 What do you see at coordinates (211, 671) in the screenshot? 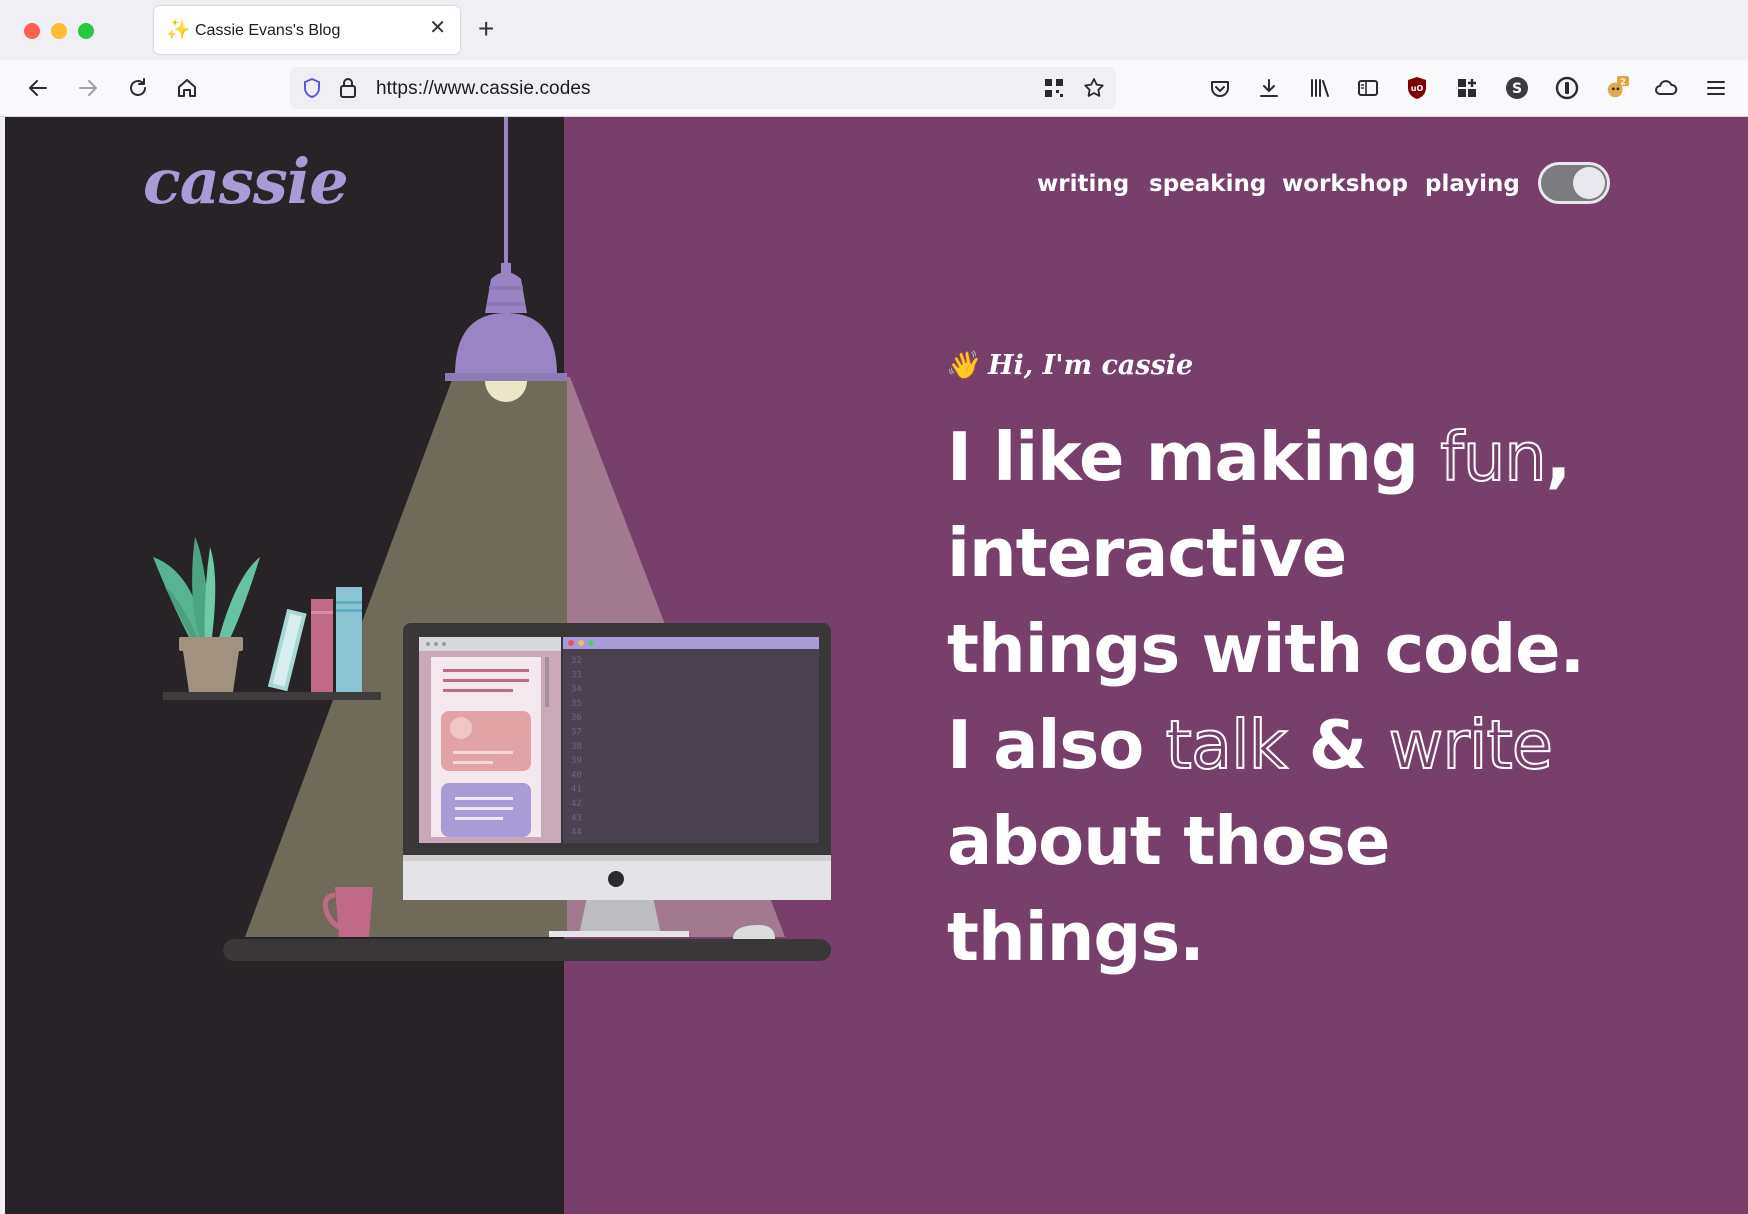
I see `plant-pot` at bounding box center [211, 671].